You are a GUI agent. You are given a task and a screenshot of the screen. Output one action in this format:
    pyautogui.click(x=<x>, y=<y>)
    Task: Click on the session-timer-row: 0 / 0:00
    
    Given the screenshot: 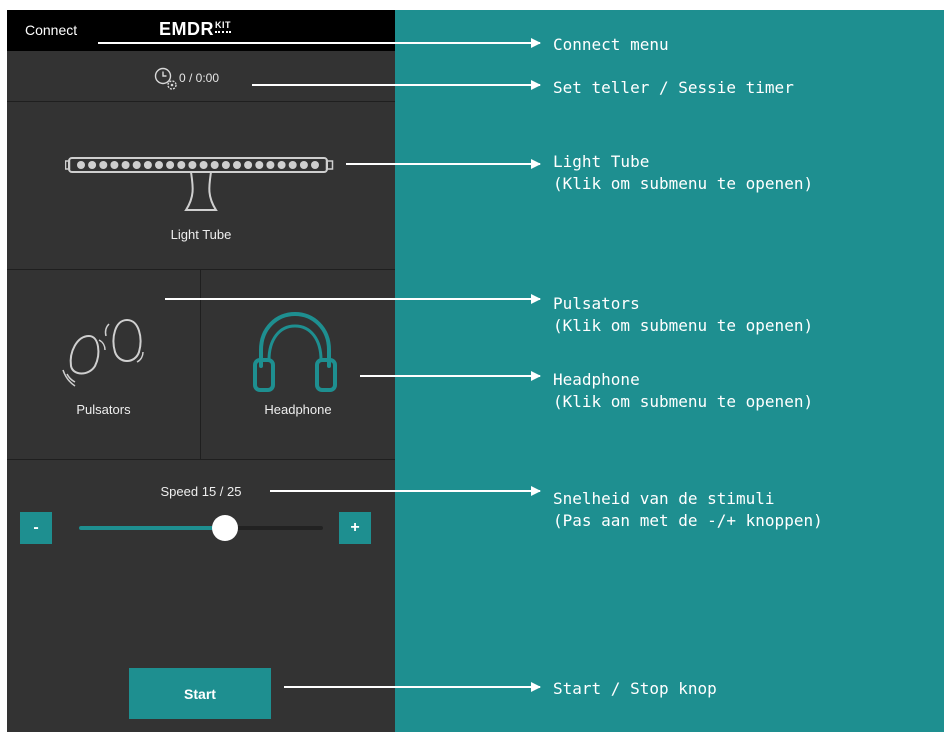 What is the action you would take?
    pyautogui.click(x=201, y=76)
    